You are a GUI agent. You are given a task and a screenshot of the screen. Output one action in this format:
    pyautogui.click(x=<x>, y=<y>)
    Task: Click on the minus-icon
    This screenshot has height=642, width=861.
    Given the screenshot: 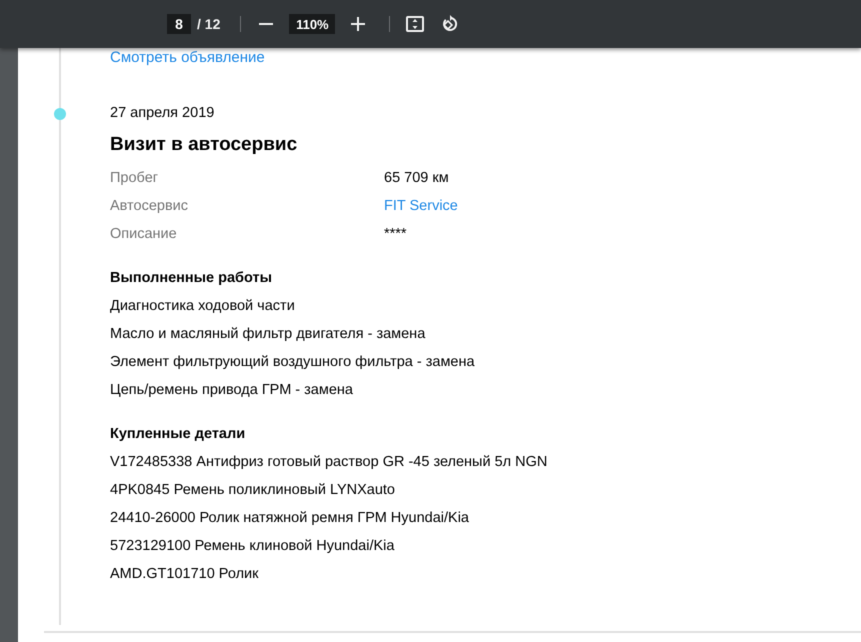 What is the action you would take?
    pyautogui.click(x=266, y=24)
    